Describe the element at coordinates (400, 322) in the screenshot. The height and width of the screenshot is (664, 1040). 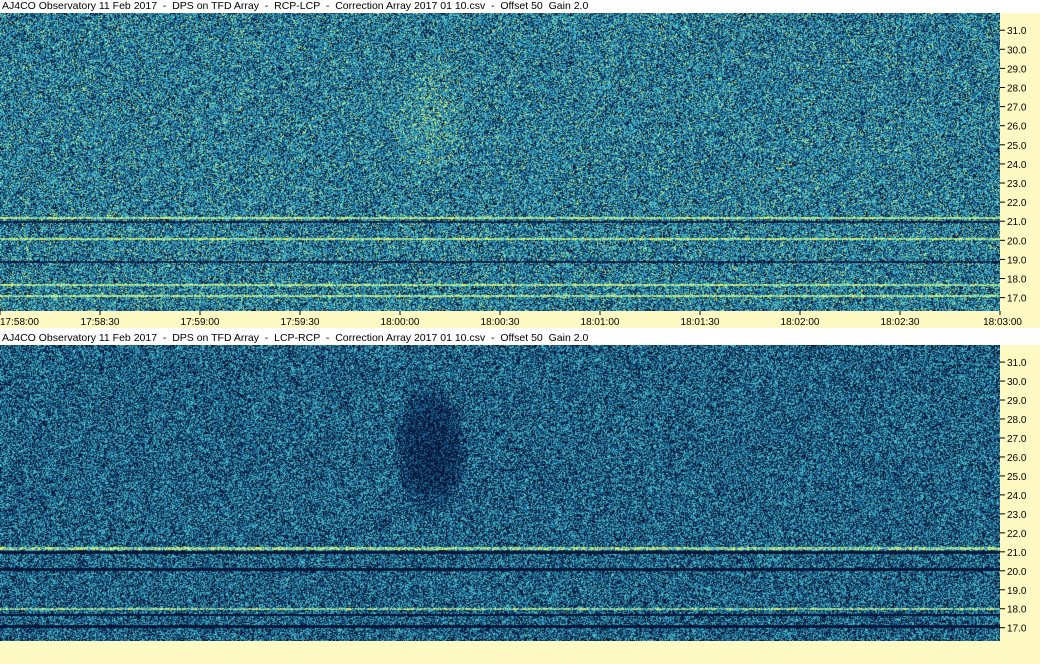
I see `time-tick-label: 18:00:00` at that location.